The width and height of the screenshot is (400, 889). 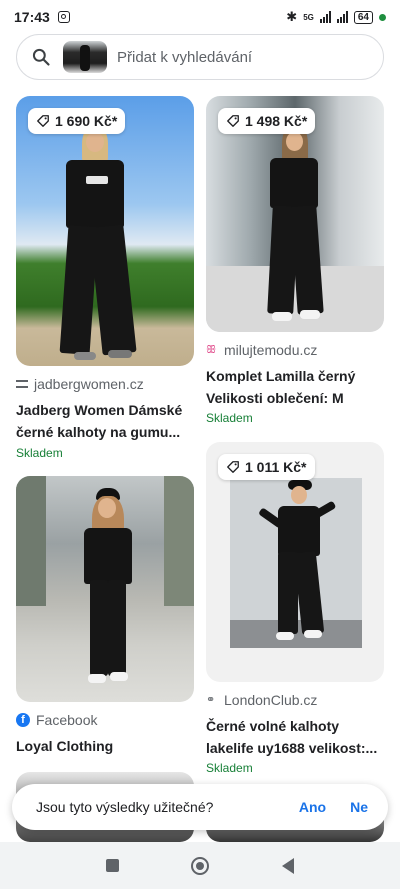 I want to click on facebook-icon: f, so click(x=23, y=720).